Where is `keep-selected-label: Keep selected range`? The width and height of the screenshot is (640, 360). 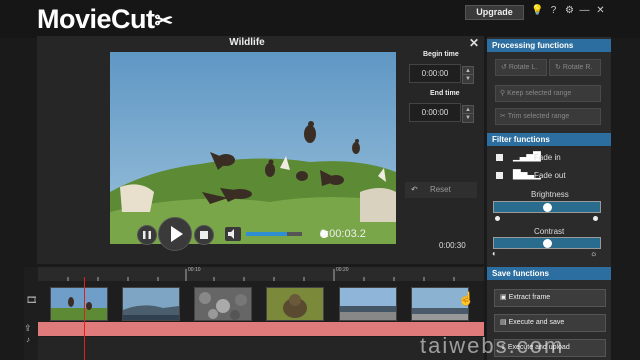 keep-selected-label: Keep selected range is located at coordinates (539, 93).